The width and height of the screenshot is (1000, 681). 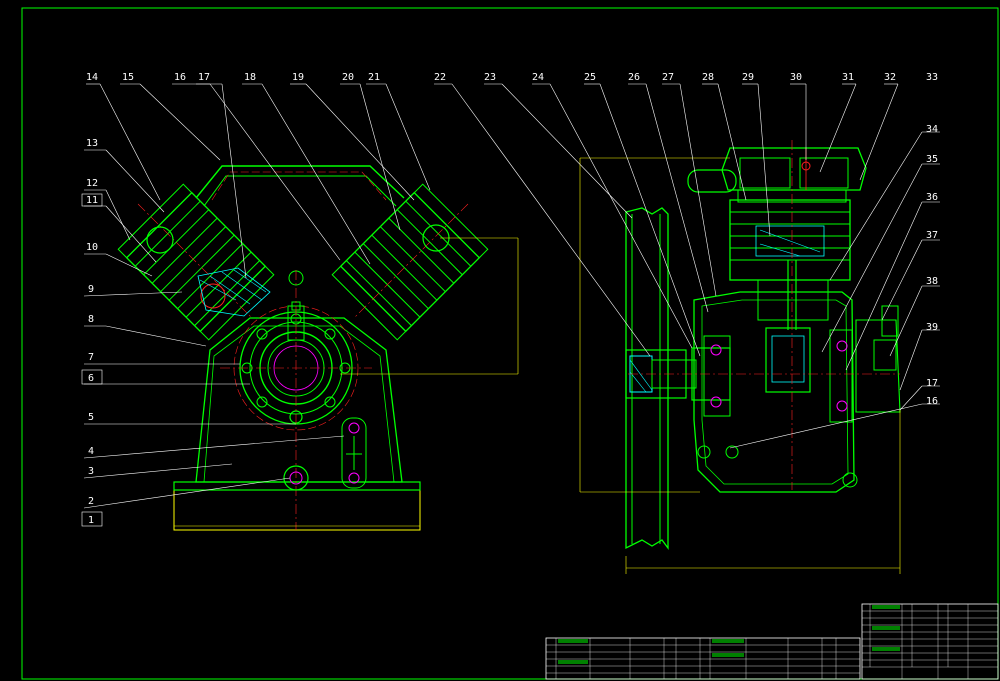 What do you see at coordinates (440, 77) in the screenshot?
I see `part-label: 22` at bounding box center [440, 77].